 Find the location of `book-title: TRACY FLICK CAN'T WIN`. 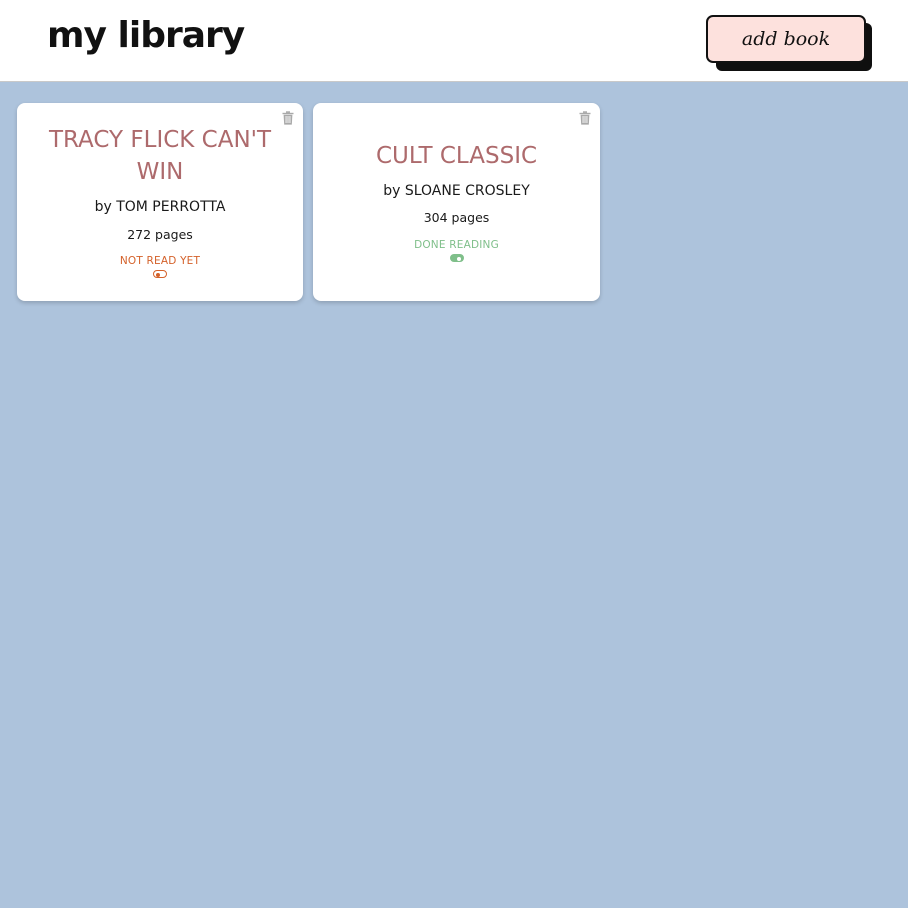

book-title: TRACY FLICK CAN'T WIN is located at coordinates (160, 156).